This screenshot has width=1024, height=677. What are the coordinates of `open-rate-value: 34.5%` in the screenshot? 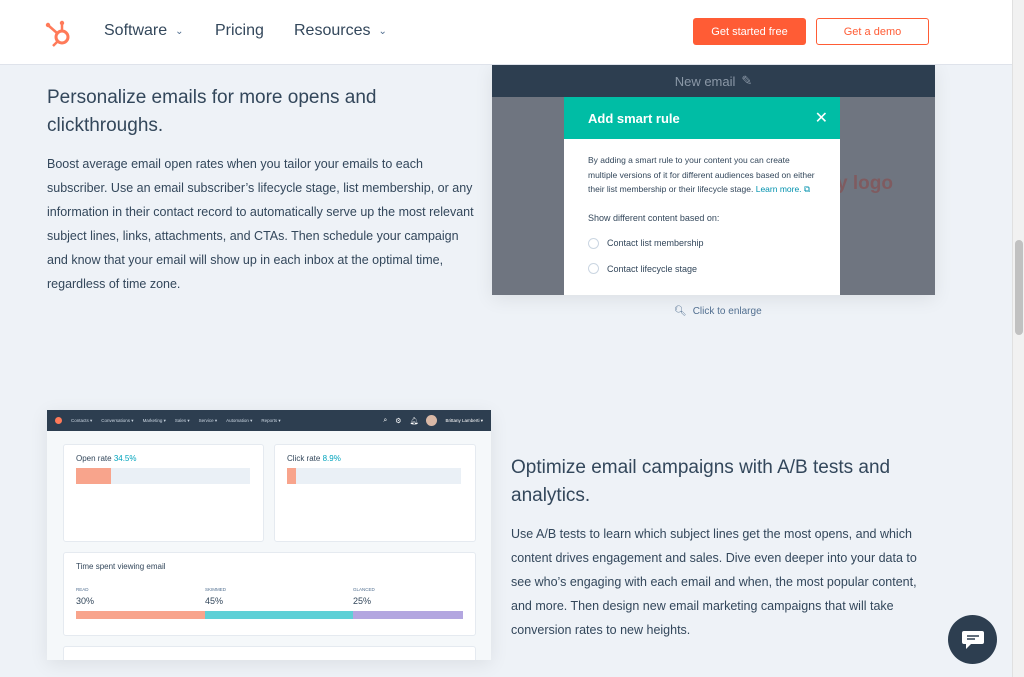 It's located at (125, 458).